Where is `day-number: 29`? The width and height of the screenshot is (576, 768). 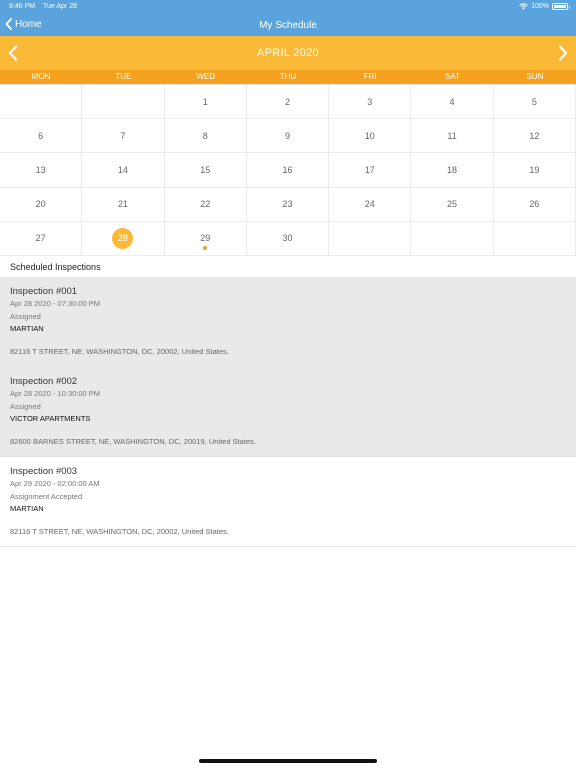 day-number: 29 is located at coordinates (205, 238).